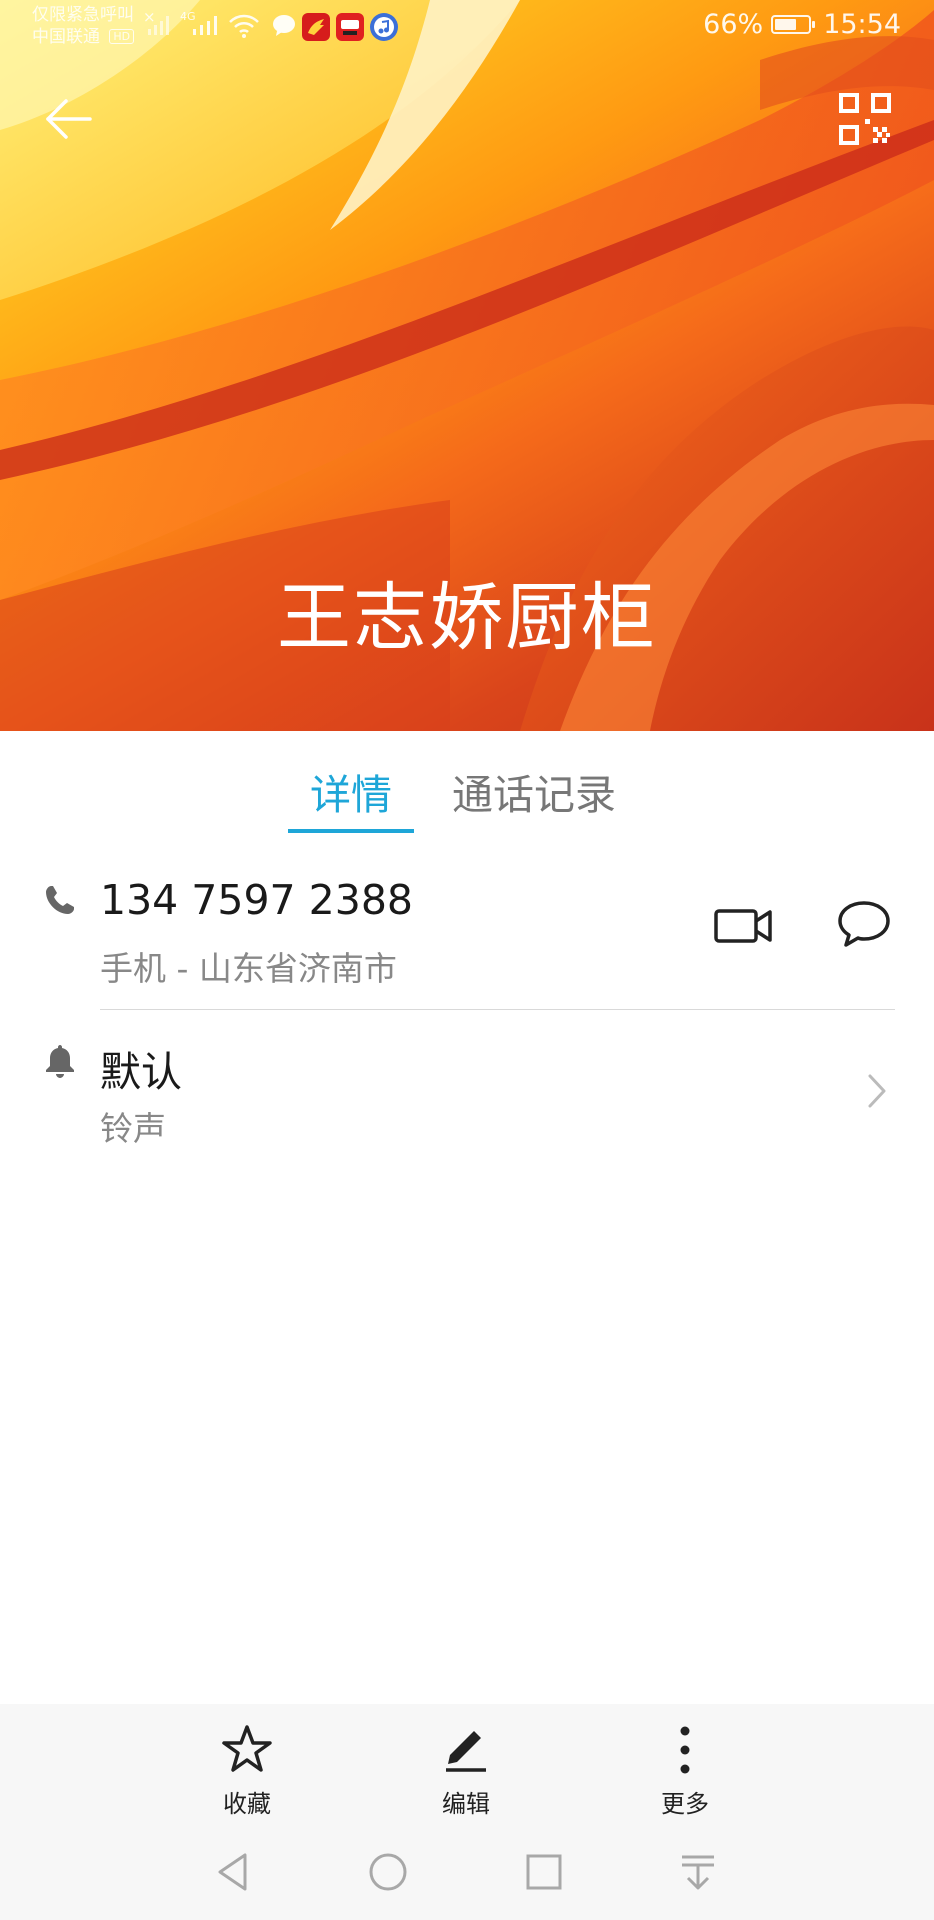 Image resolution: width=934 pixels, height=1920 pixels. Describe the element at coordinates (122, 36) in the screenshot. I see `hd-badge: HD` at that location.